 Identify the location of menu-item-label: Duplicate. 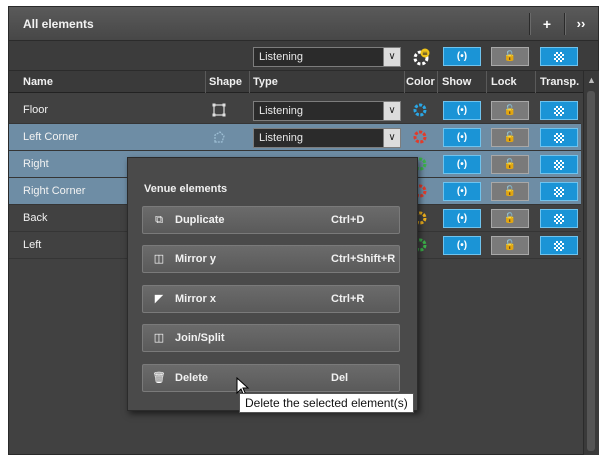
(200, 220).